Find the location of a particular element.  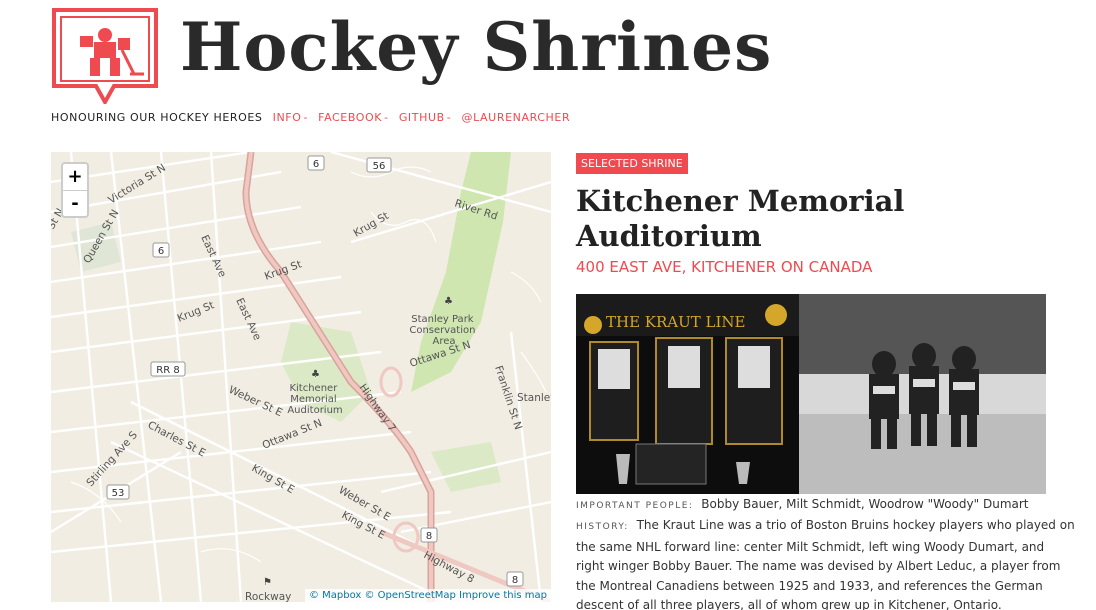

golf-marker-icon: ⚑ is located at coordinates (267, 582).